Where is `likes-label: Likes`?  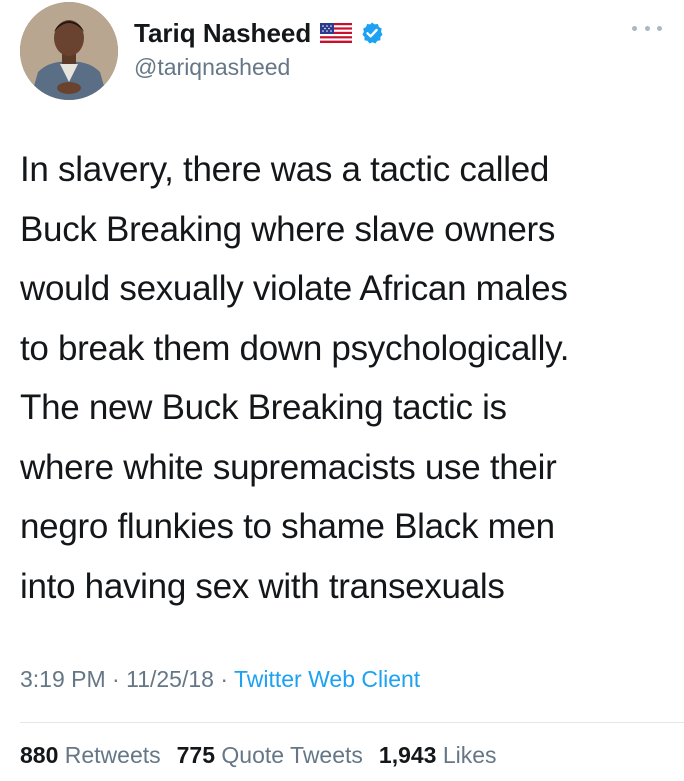
likes-label: Likes is located at coordinates (469, 755).